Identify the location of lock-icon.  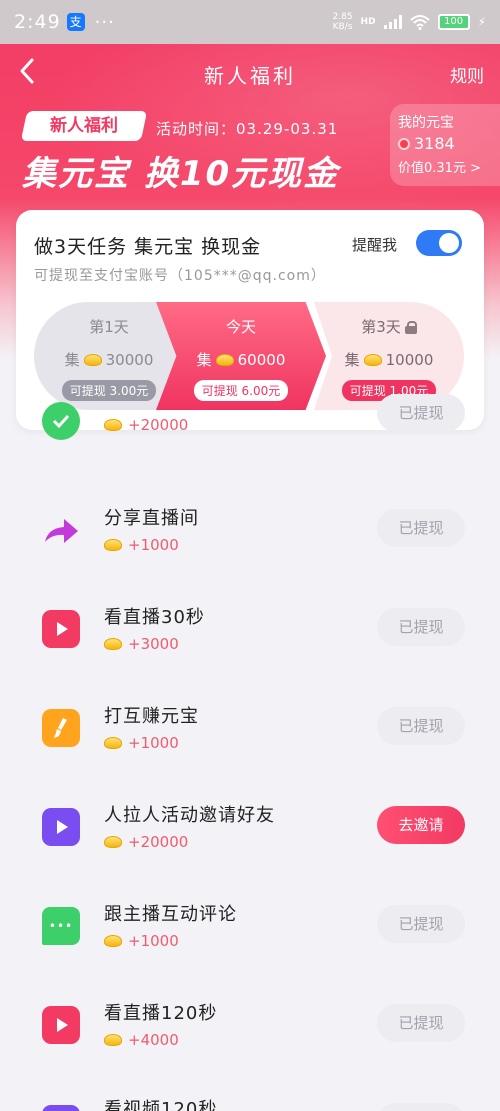
(410, 327).